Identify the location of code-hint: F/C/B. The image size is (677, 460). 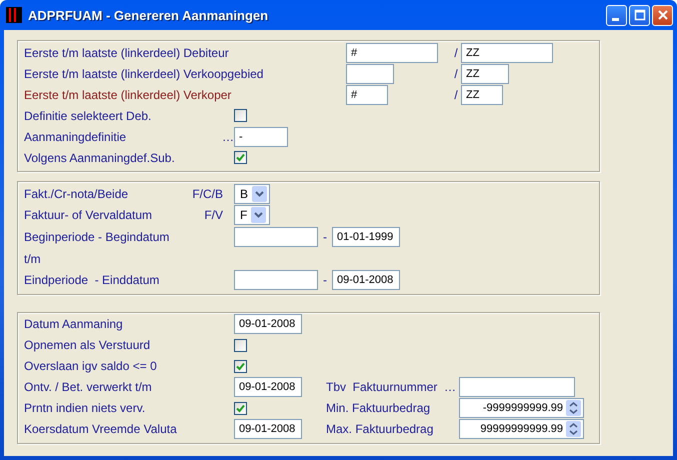
(207, 193).